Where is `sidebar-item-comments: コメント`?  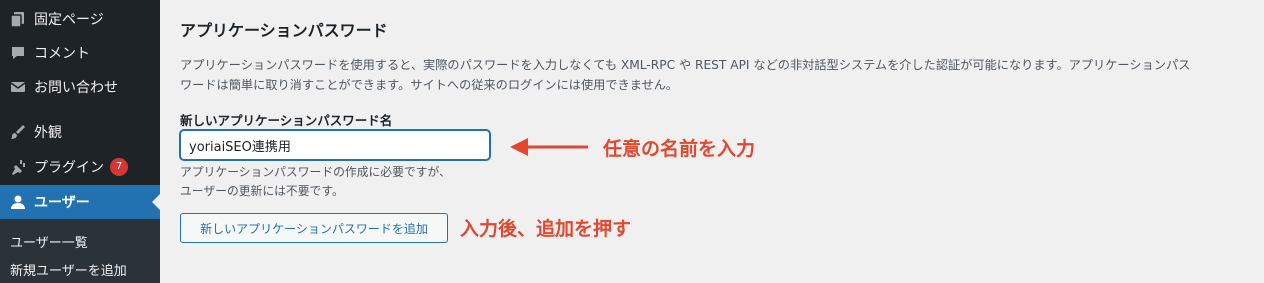
sidebar-item-comments: コメント is located at coordinates (80, 53).